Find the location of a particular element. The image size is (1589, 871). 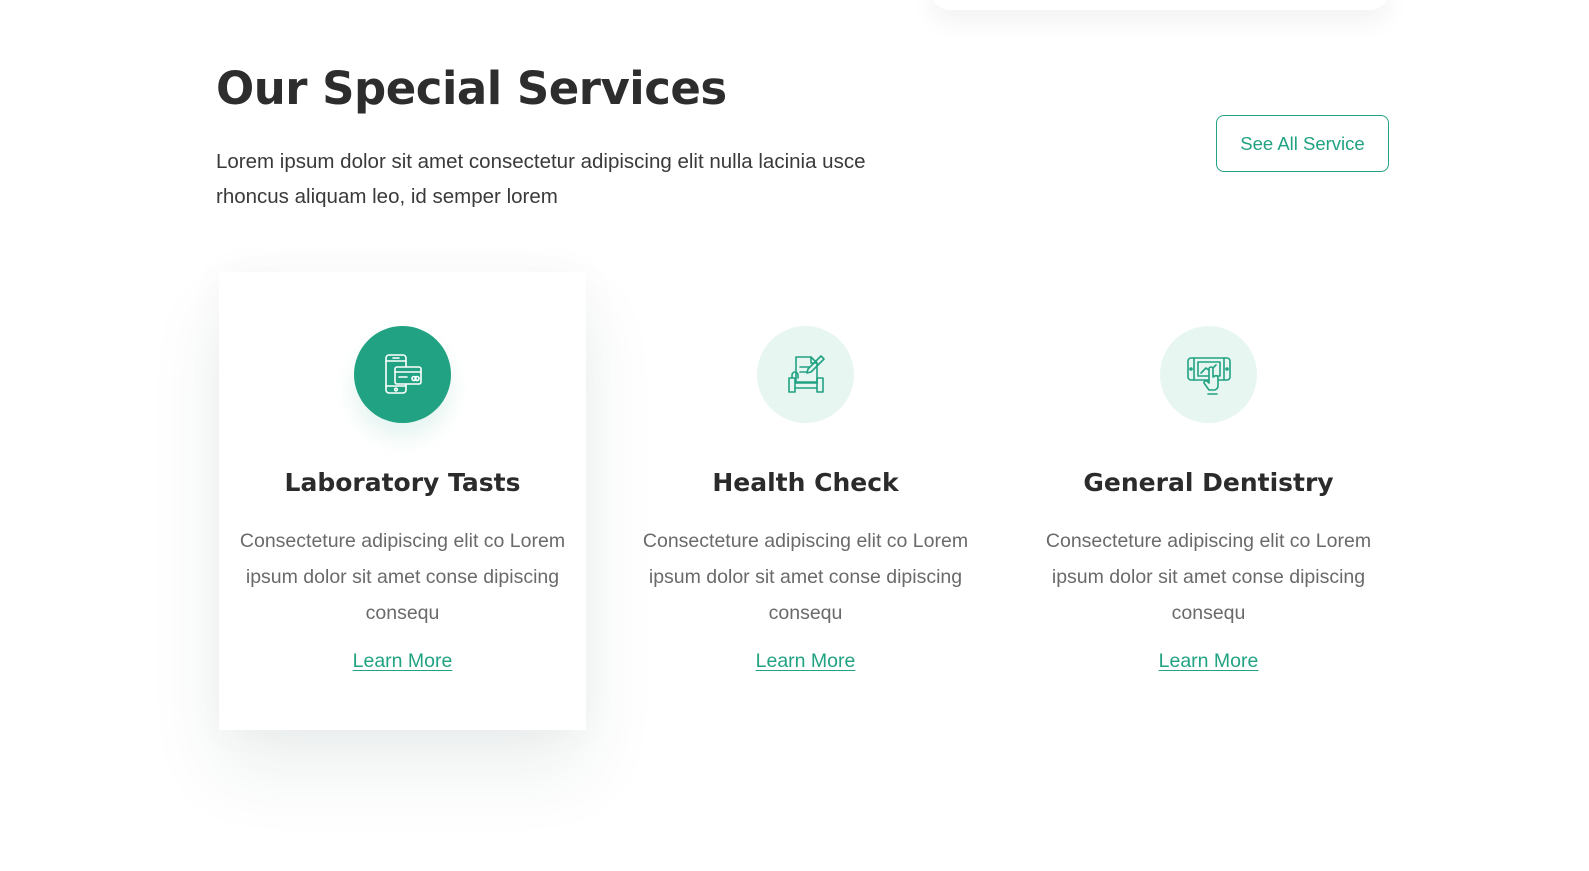

service-title: Laboratory Tasts is located at coordinates (402, 482).